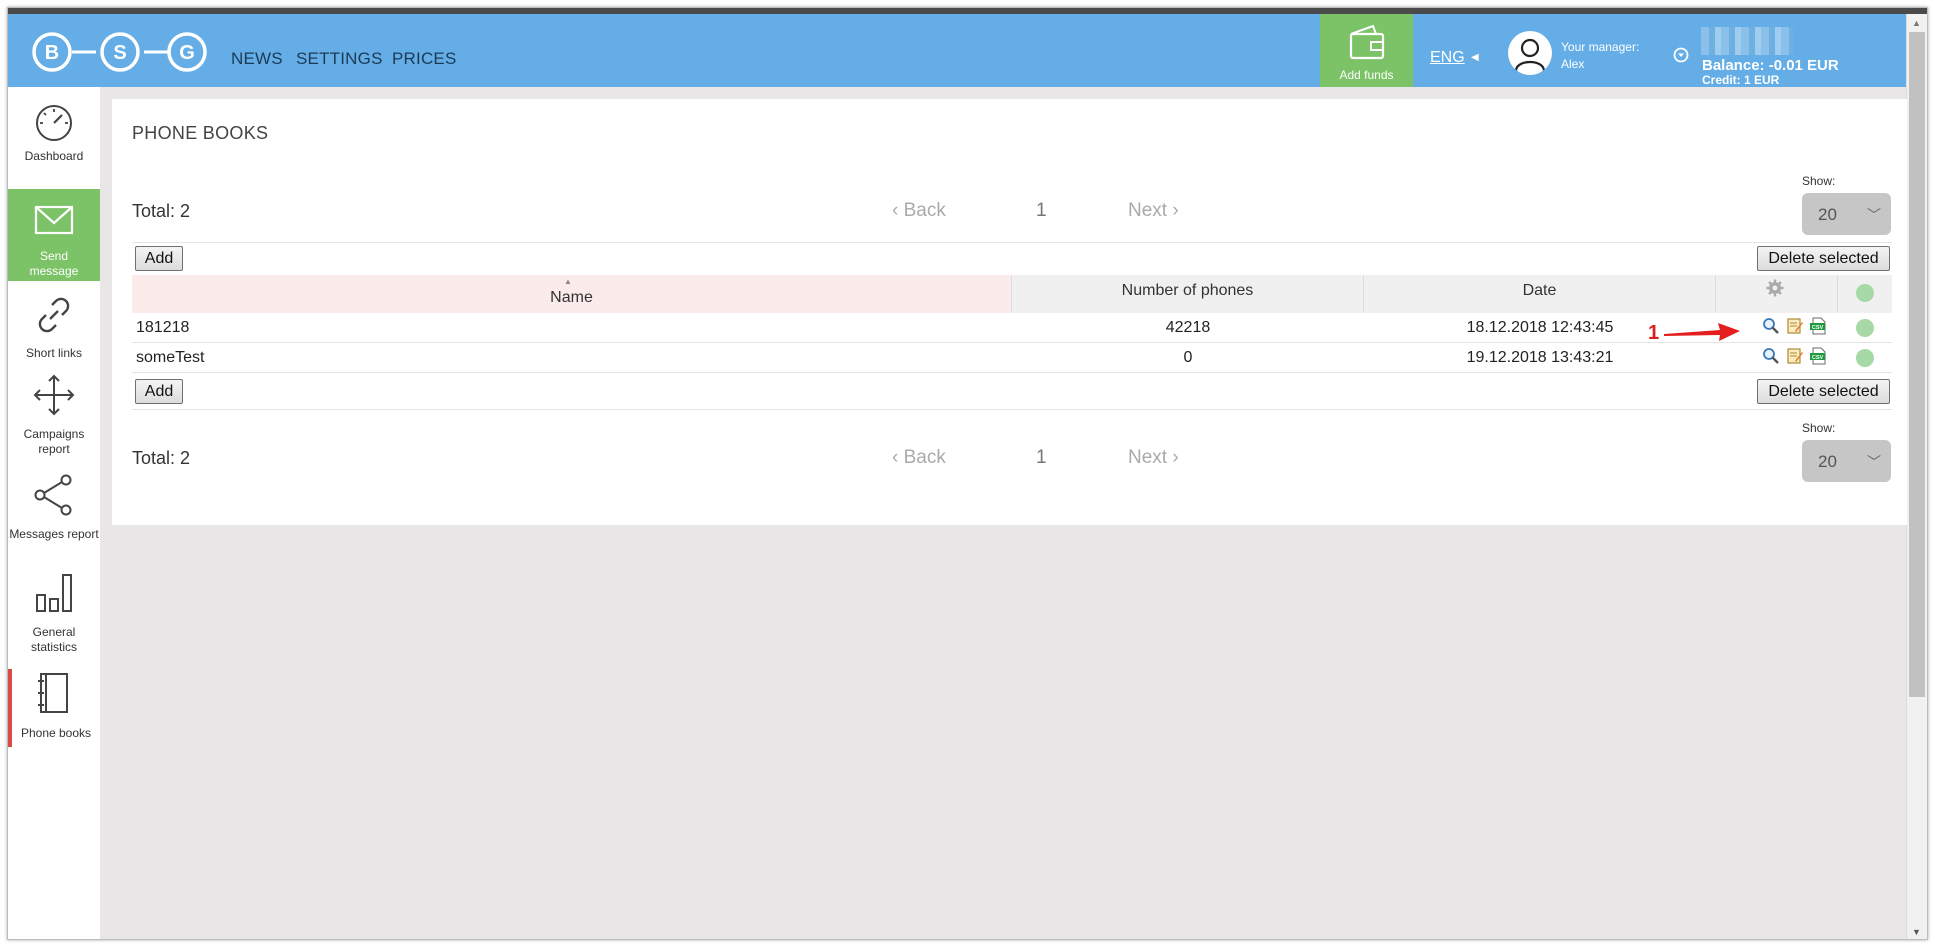 Image resolution: width=1935 pixels, height=947 pixels. What do you see at coordinates (568, 281) in the screenshot?
I see `sort-up-icon: ▲` at bounding box center [568, 281].